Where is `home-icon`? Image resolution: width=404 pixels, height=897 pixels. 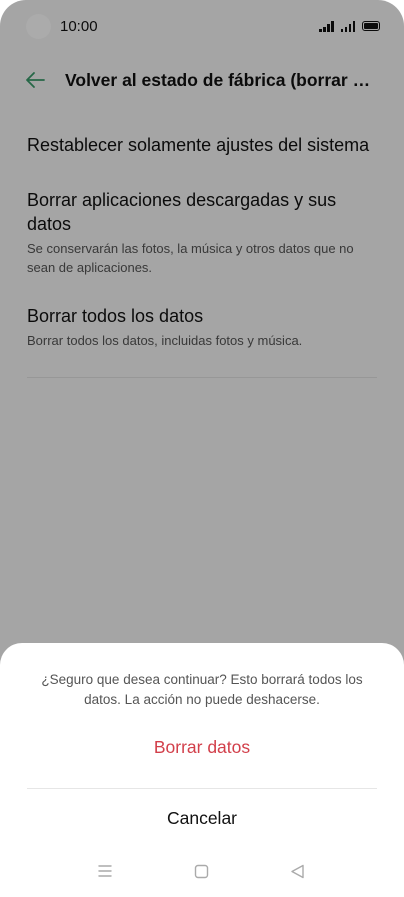
home-icon is located at coordinates (201, 871).